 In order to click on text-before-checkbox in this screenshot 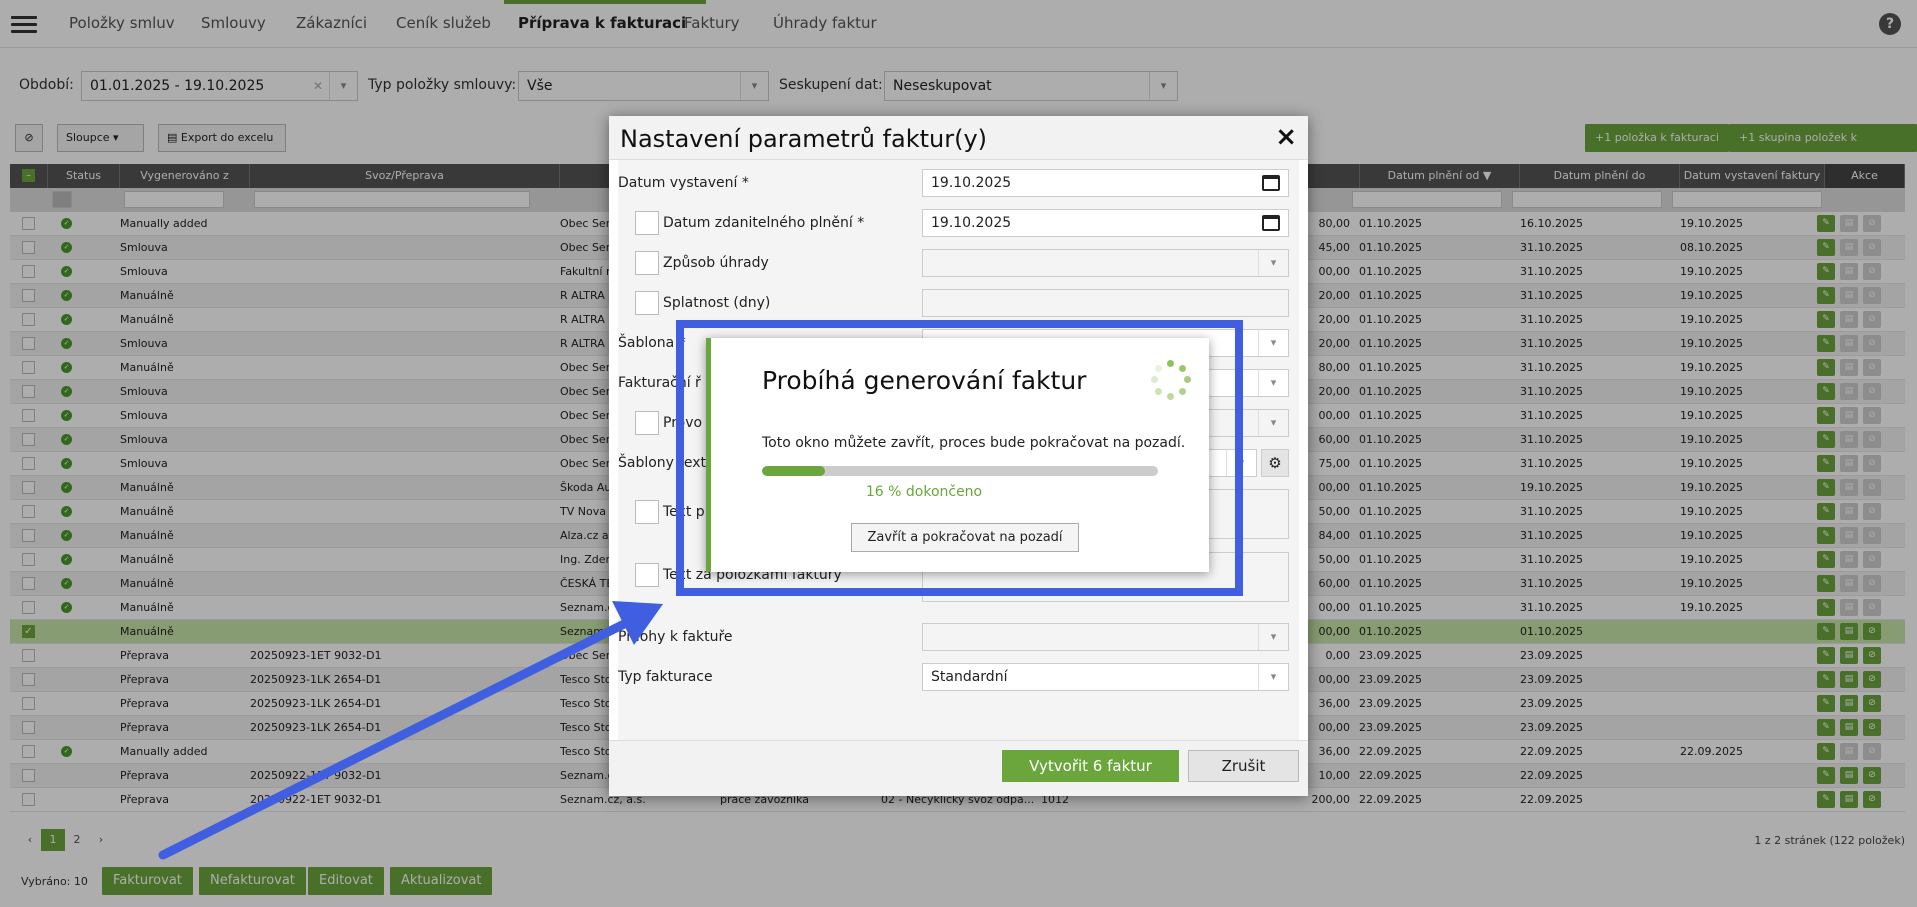, I will do `click(647, 512)`.